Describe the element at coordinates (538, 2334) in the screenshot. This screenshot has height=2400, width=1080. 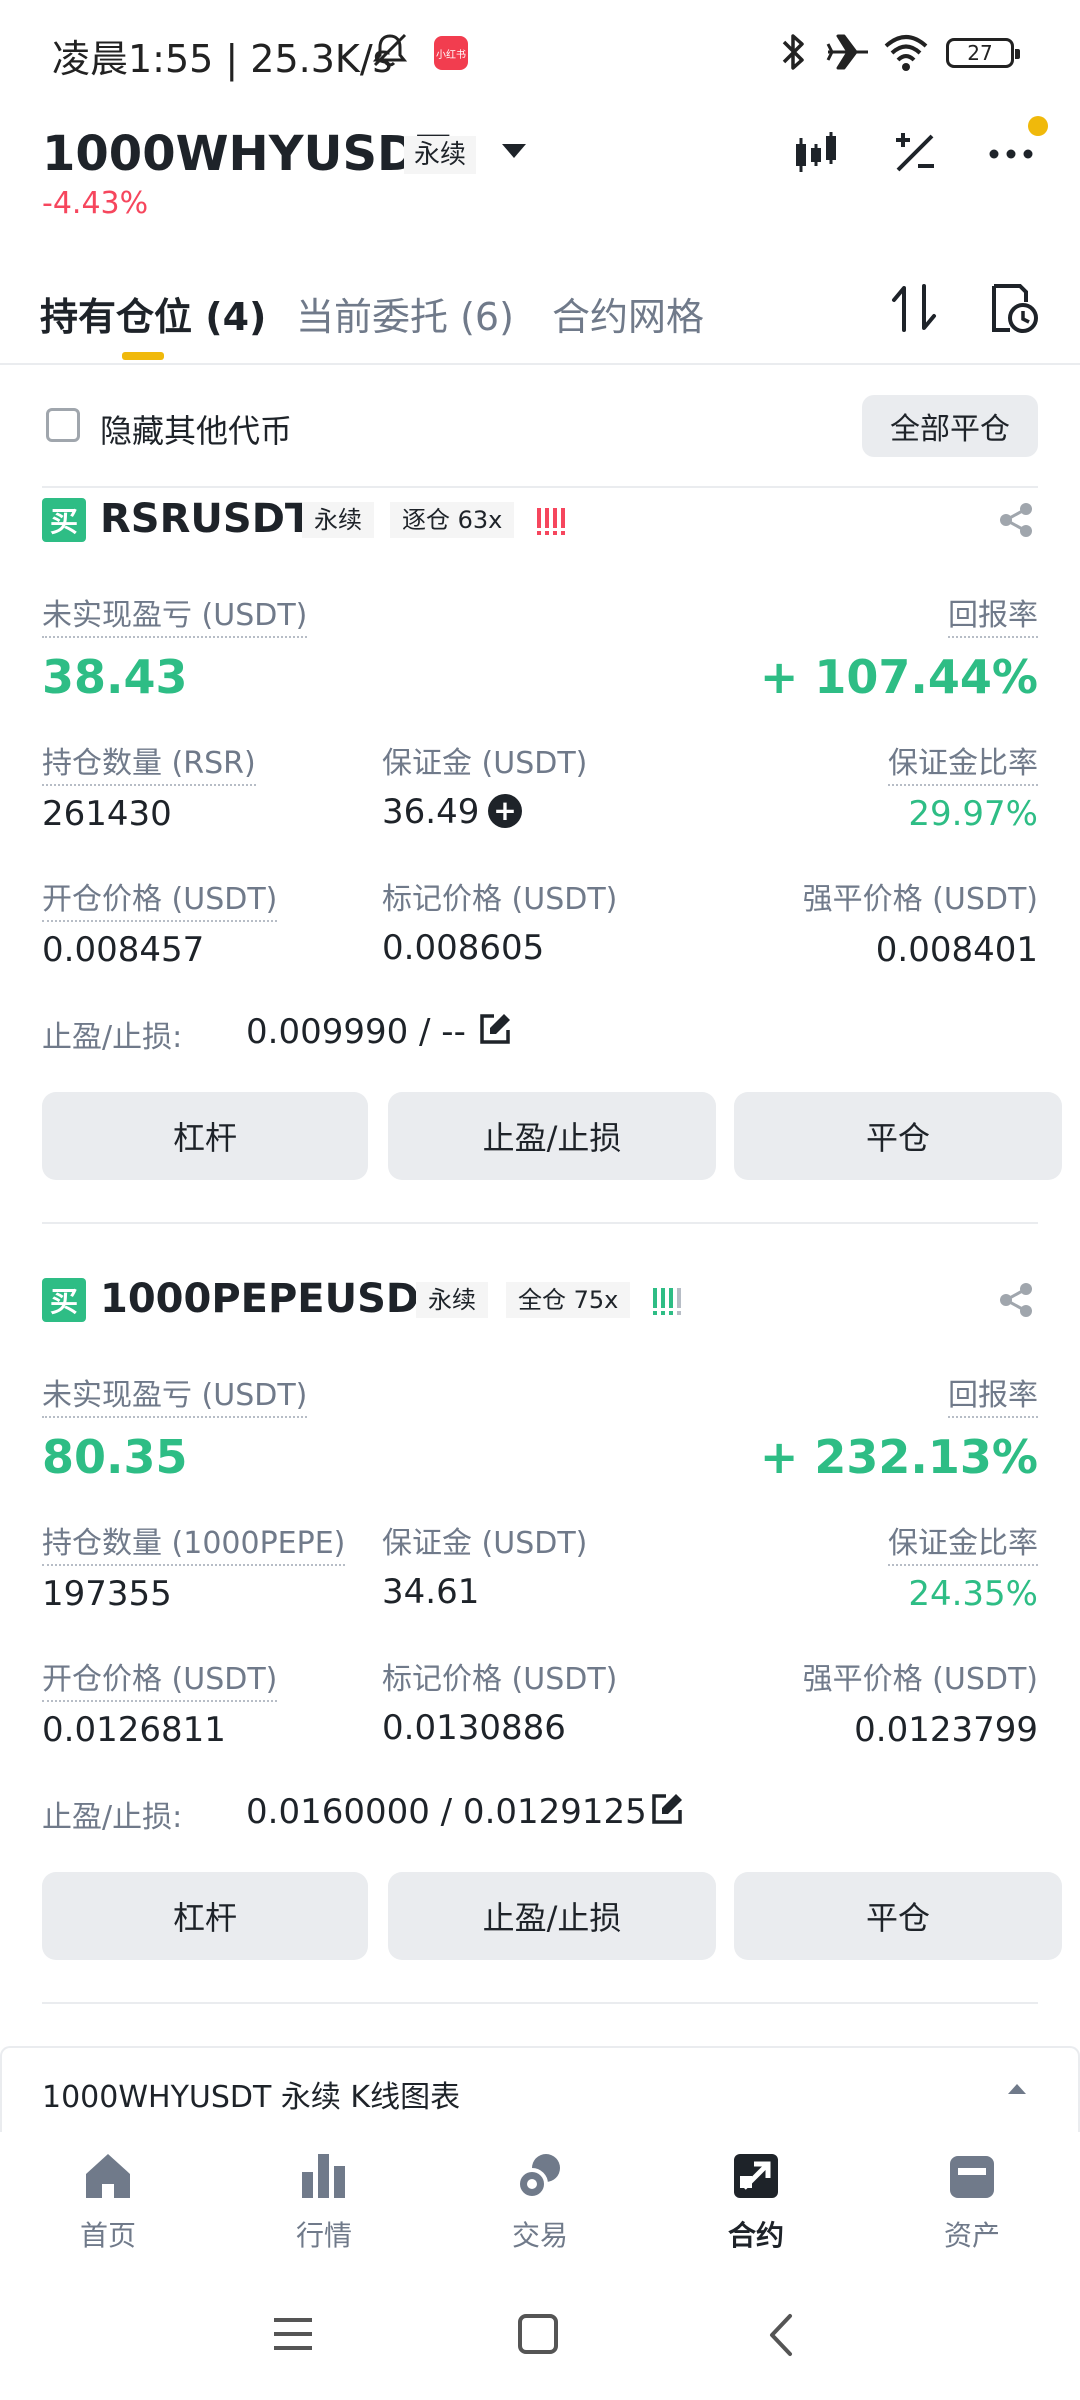
I see `system-home-icon` at that location.